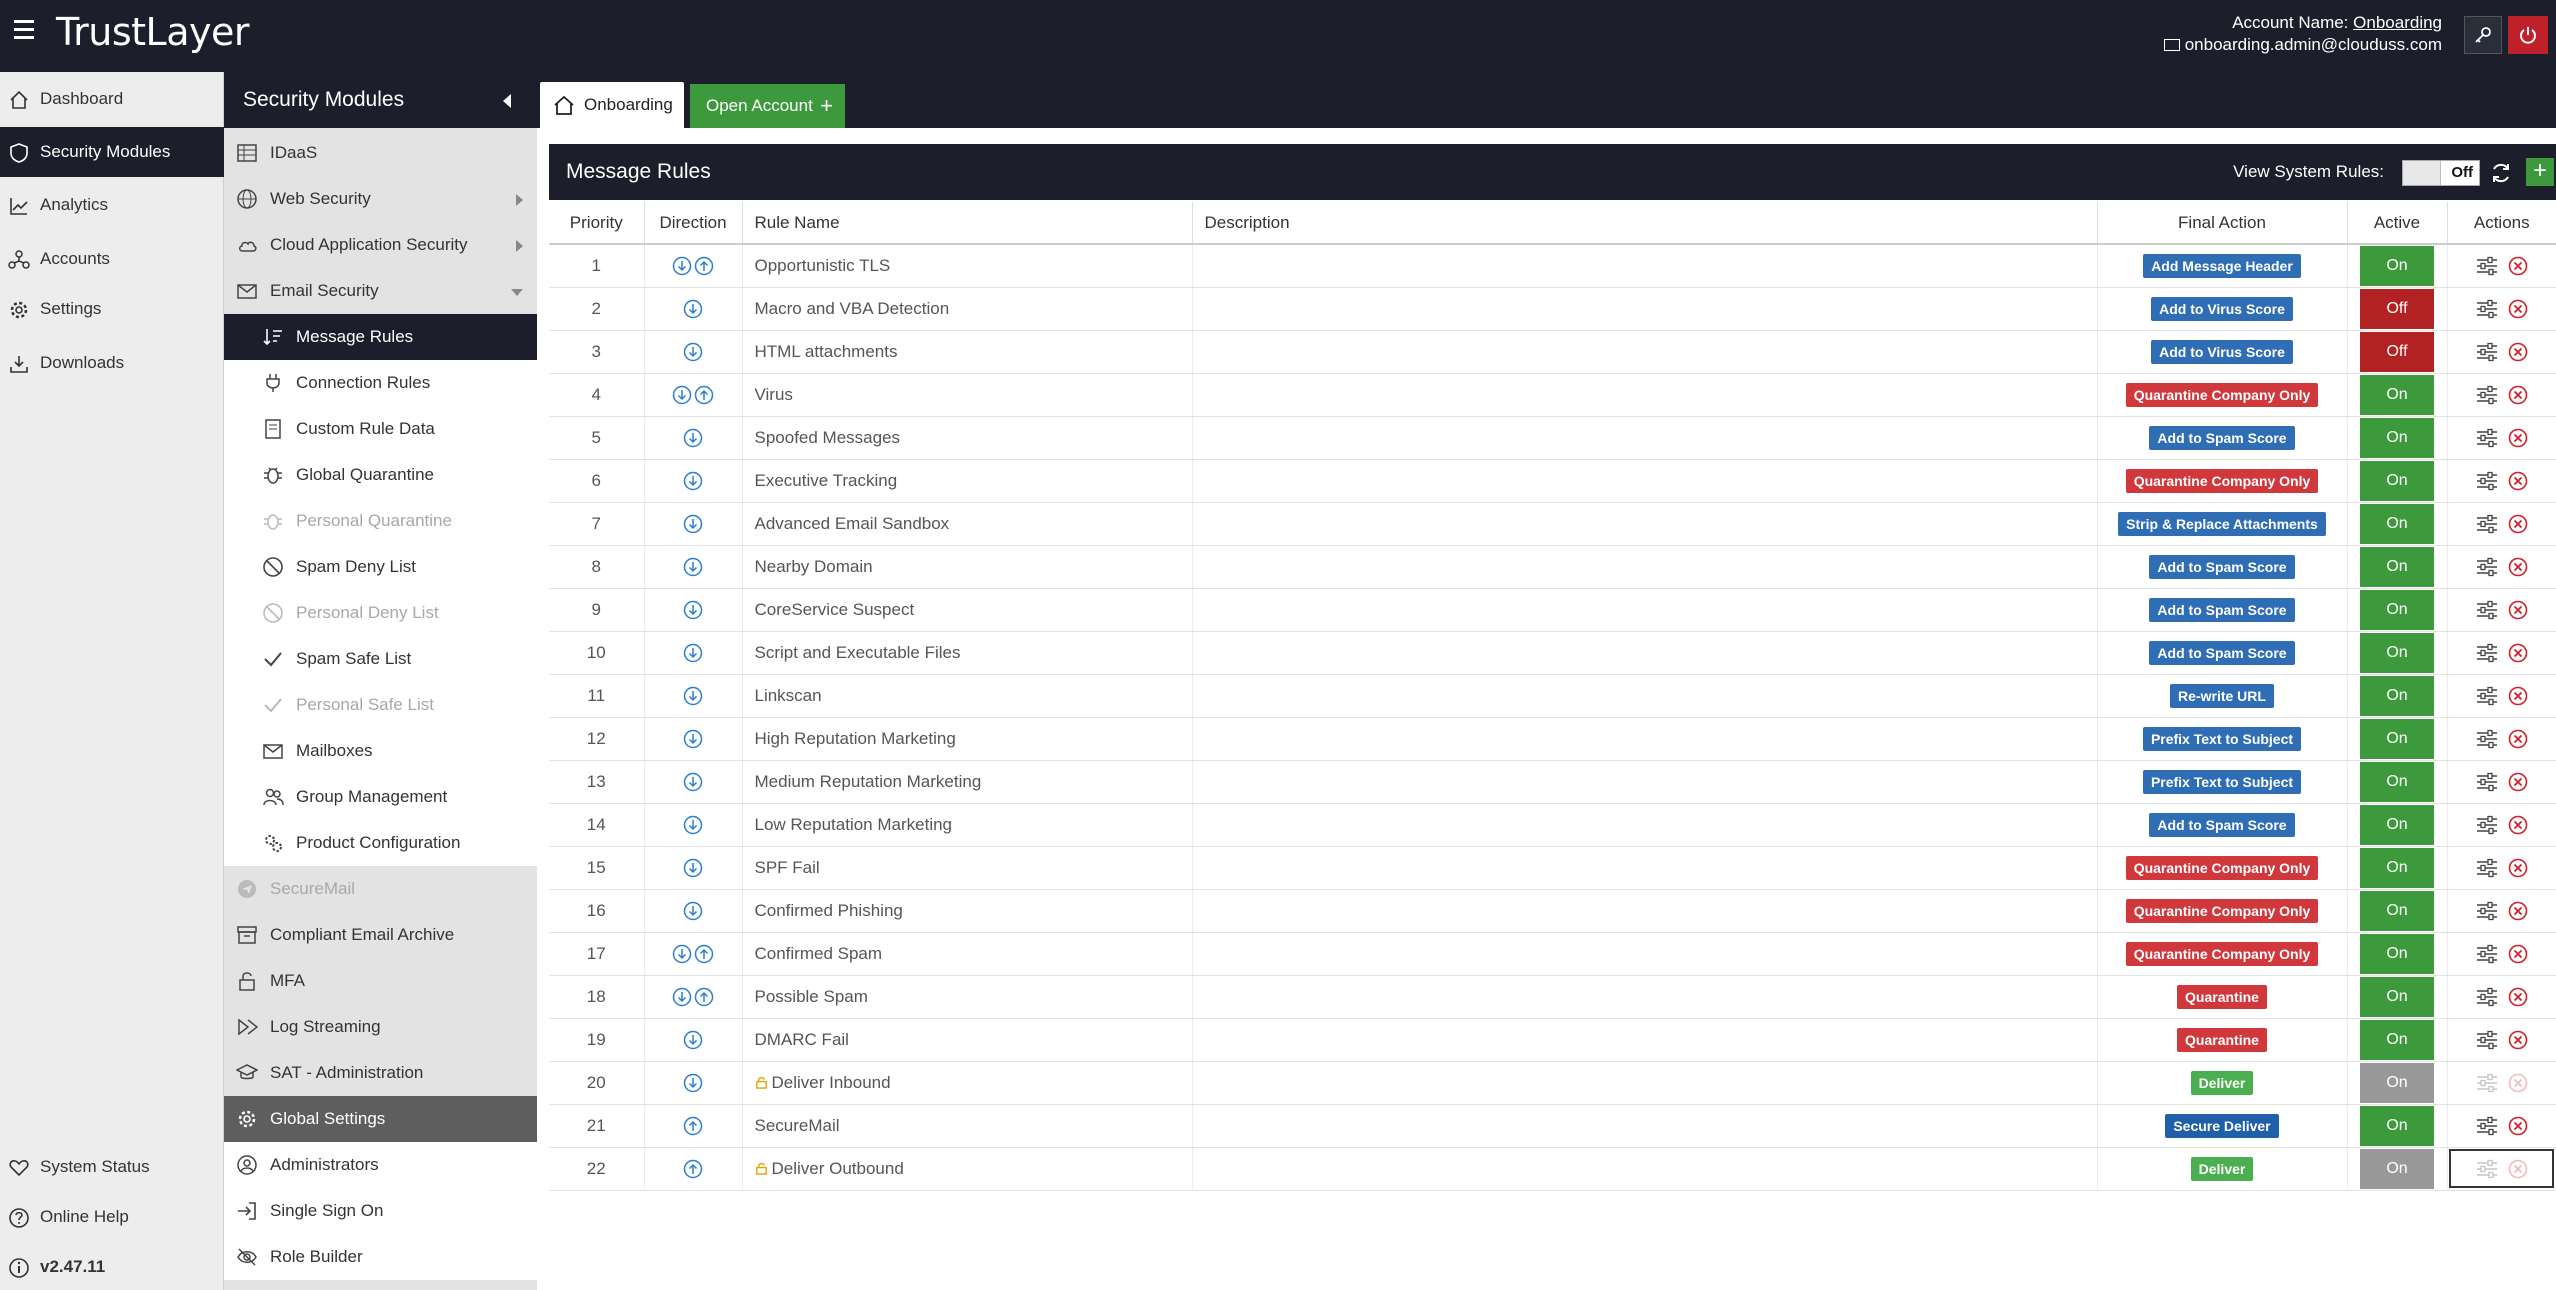 Image resolution: width=2556 pixels, height=1290 pixels. I want to click on sec-item-single-sign-on: Single Sign On, so click(380, 1211).